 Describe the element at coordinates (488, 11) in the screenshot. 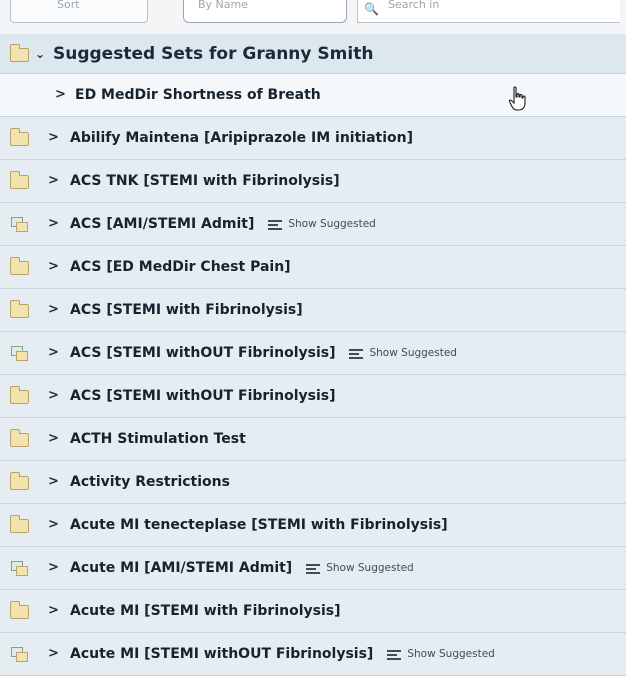

I see `search-input: Search in` at that location.